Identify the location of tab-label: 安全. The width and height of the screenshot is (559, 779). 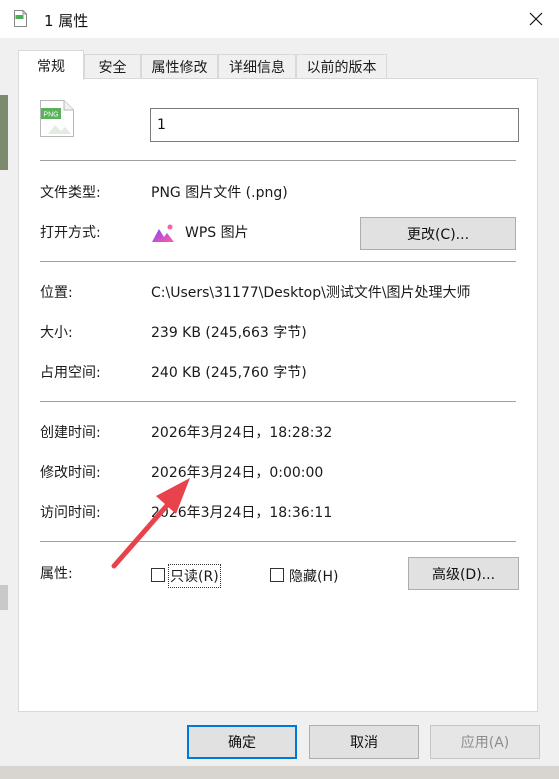
(112, 68).